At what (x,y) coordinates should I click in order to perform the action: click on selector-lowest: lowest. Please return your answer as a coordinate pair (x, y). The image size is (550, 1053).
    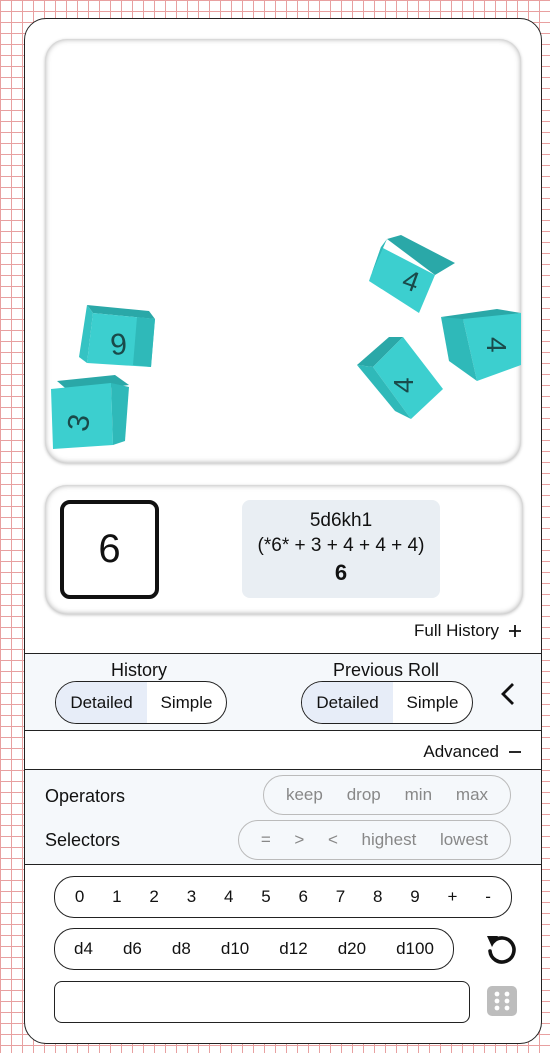
    Looking at the image, I should click on (464, 840).